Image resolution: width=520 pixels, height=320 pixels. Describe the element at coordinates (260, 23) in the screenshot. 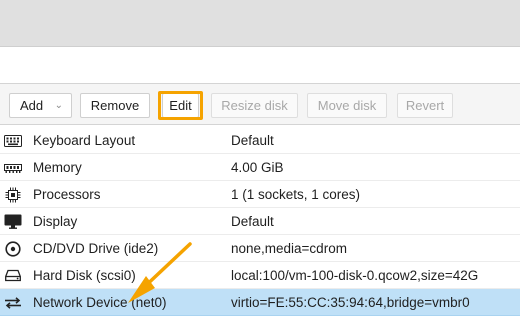

I see `top-bar` at that location.